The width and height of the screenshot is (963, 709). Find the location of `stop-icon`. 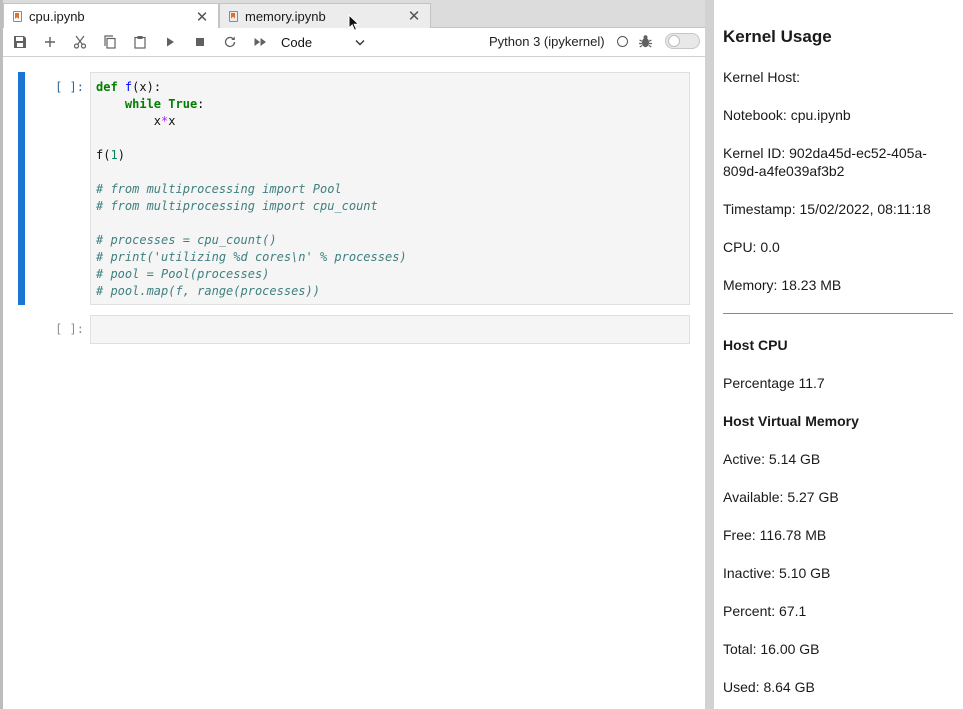

stop-icon is located at coordinates (200, 42).